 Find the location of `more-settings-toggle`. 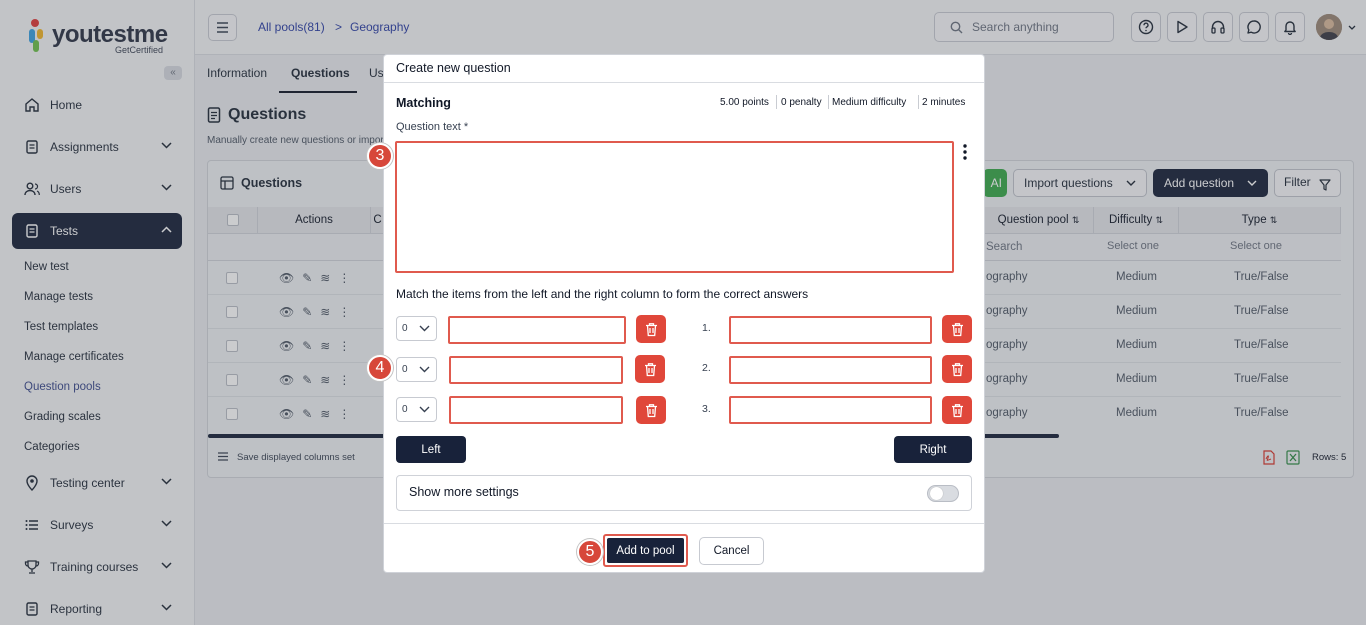

more-settings-toggle is located at coordinates (943, 493).